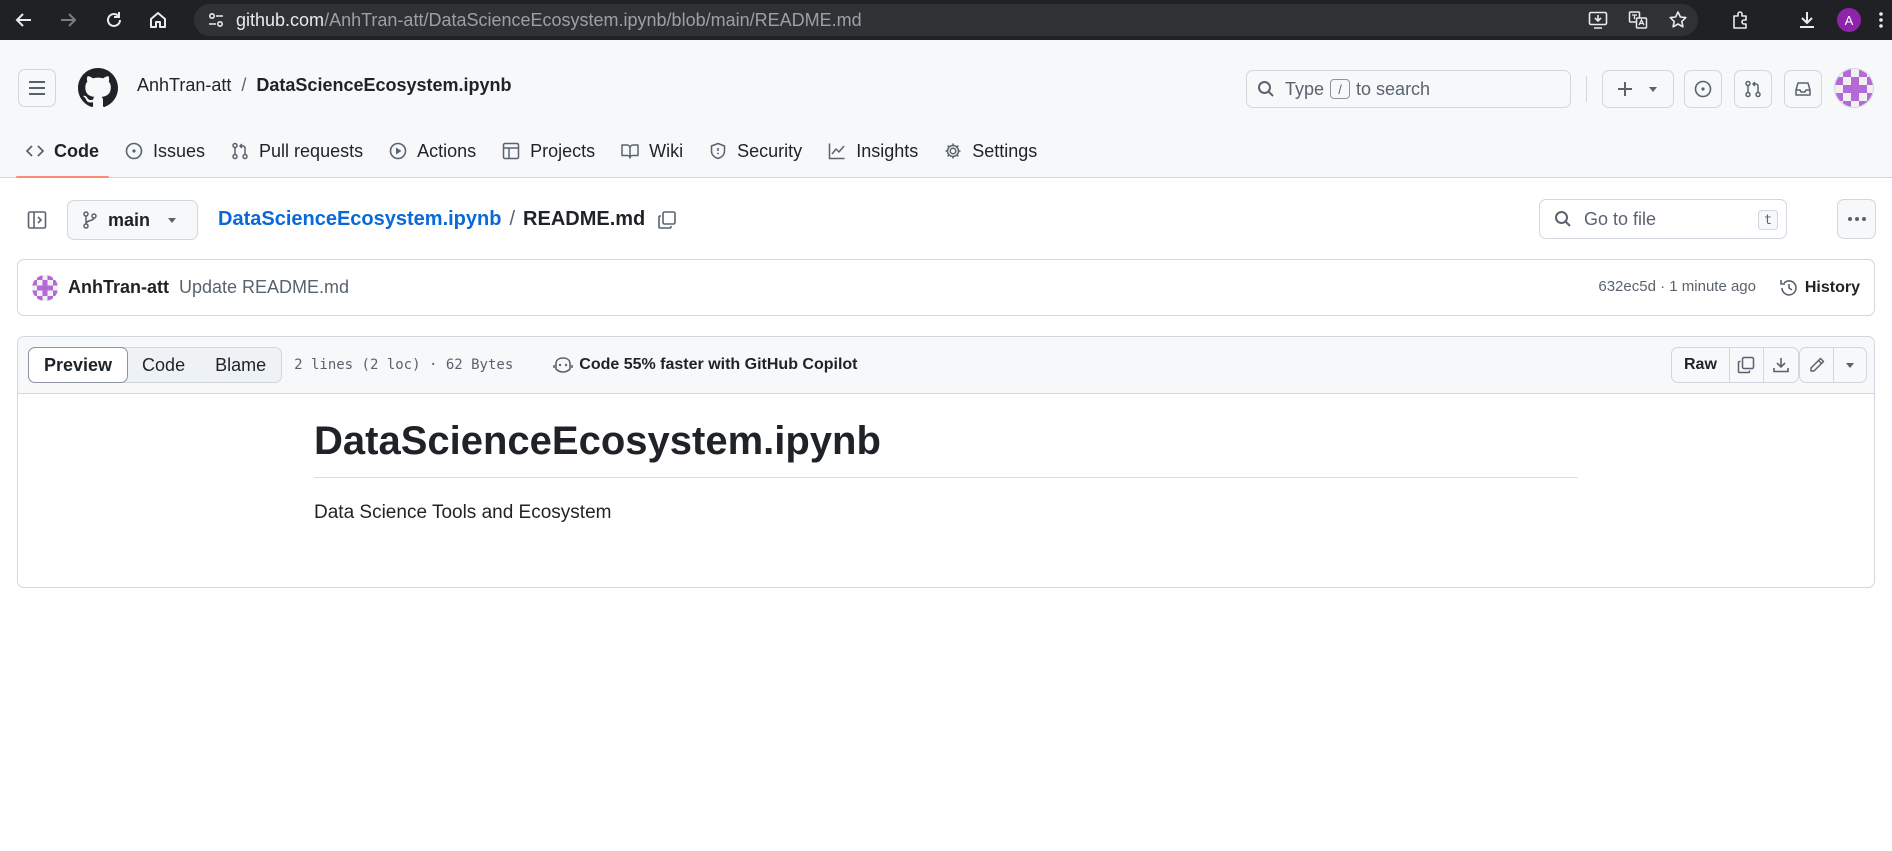 The height and width of the screenshot is (851, 1892). What do you see at coordinates (264, 287) in the screenshot?
I see `commit-message: Update README.md` at bounding box center [264, 287].